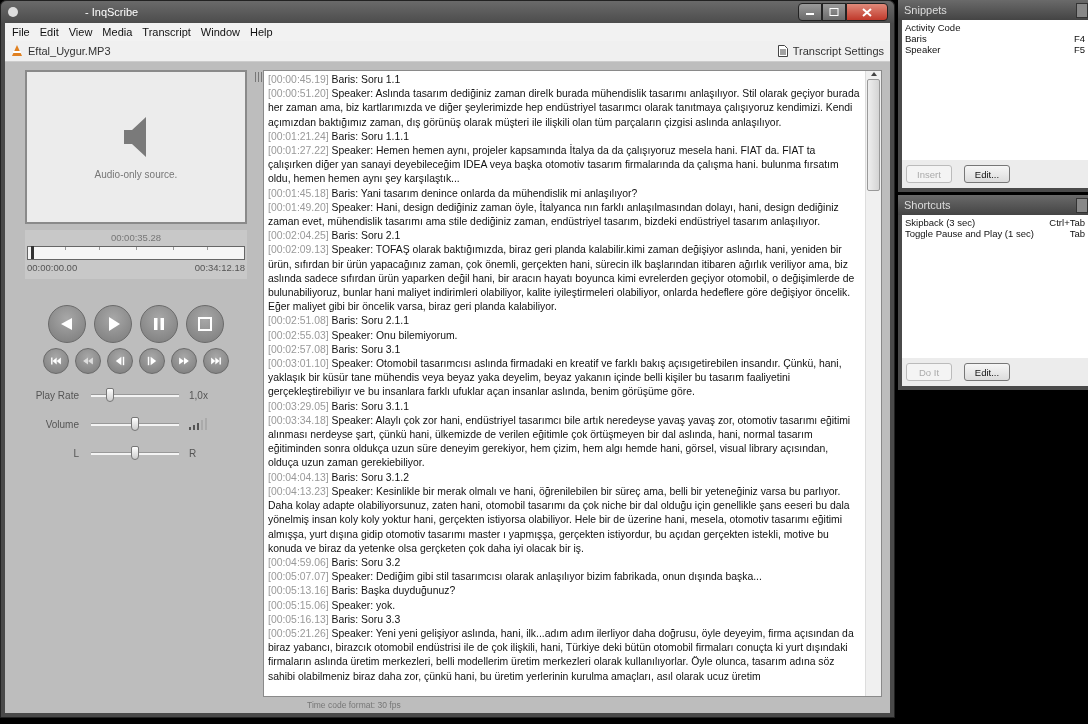 The width and height of the screenshot is (1088, 724). I want to click on stop-button, so click(205, 324).